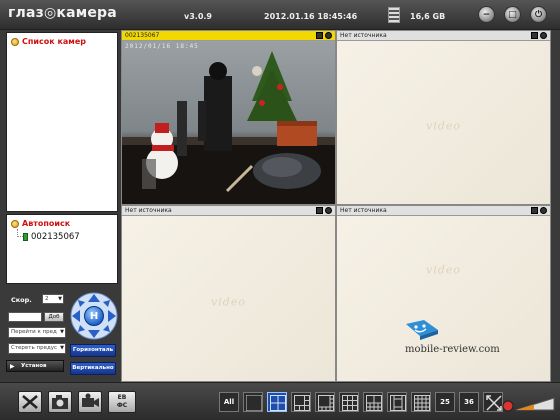 This screenshot has width=560, height=420. Describe the element at coordinates (422, 332) in the screenshot. I see `mobile-review-logo` at that location.